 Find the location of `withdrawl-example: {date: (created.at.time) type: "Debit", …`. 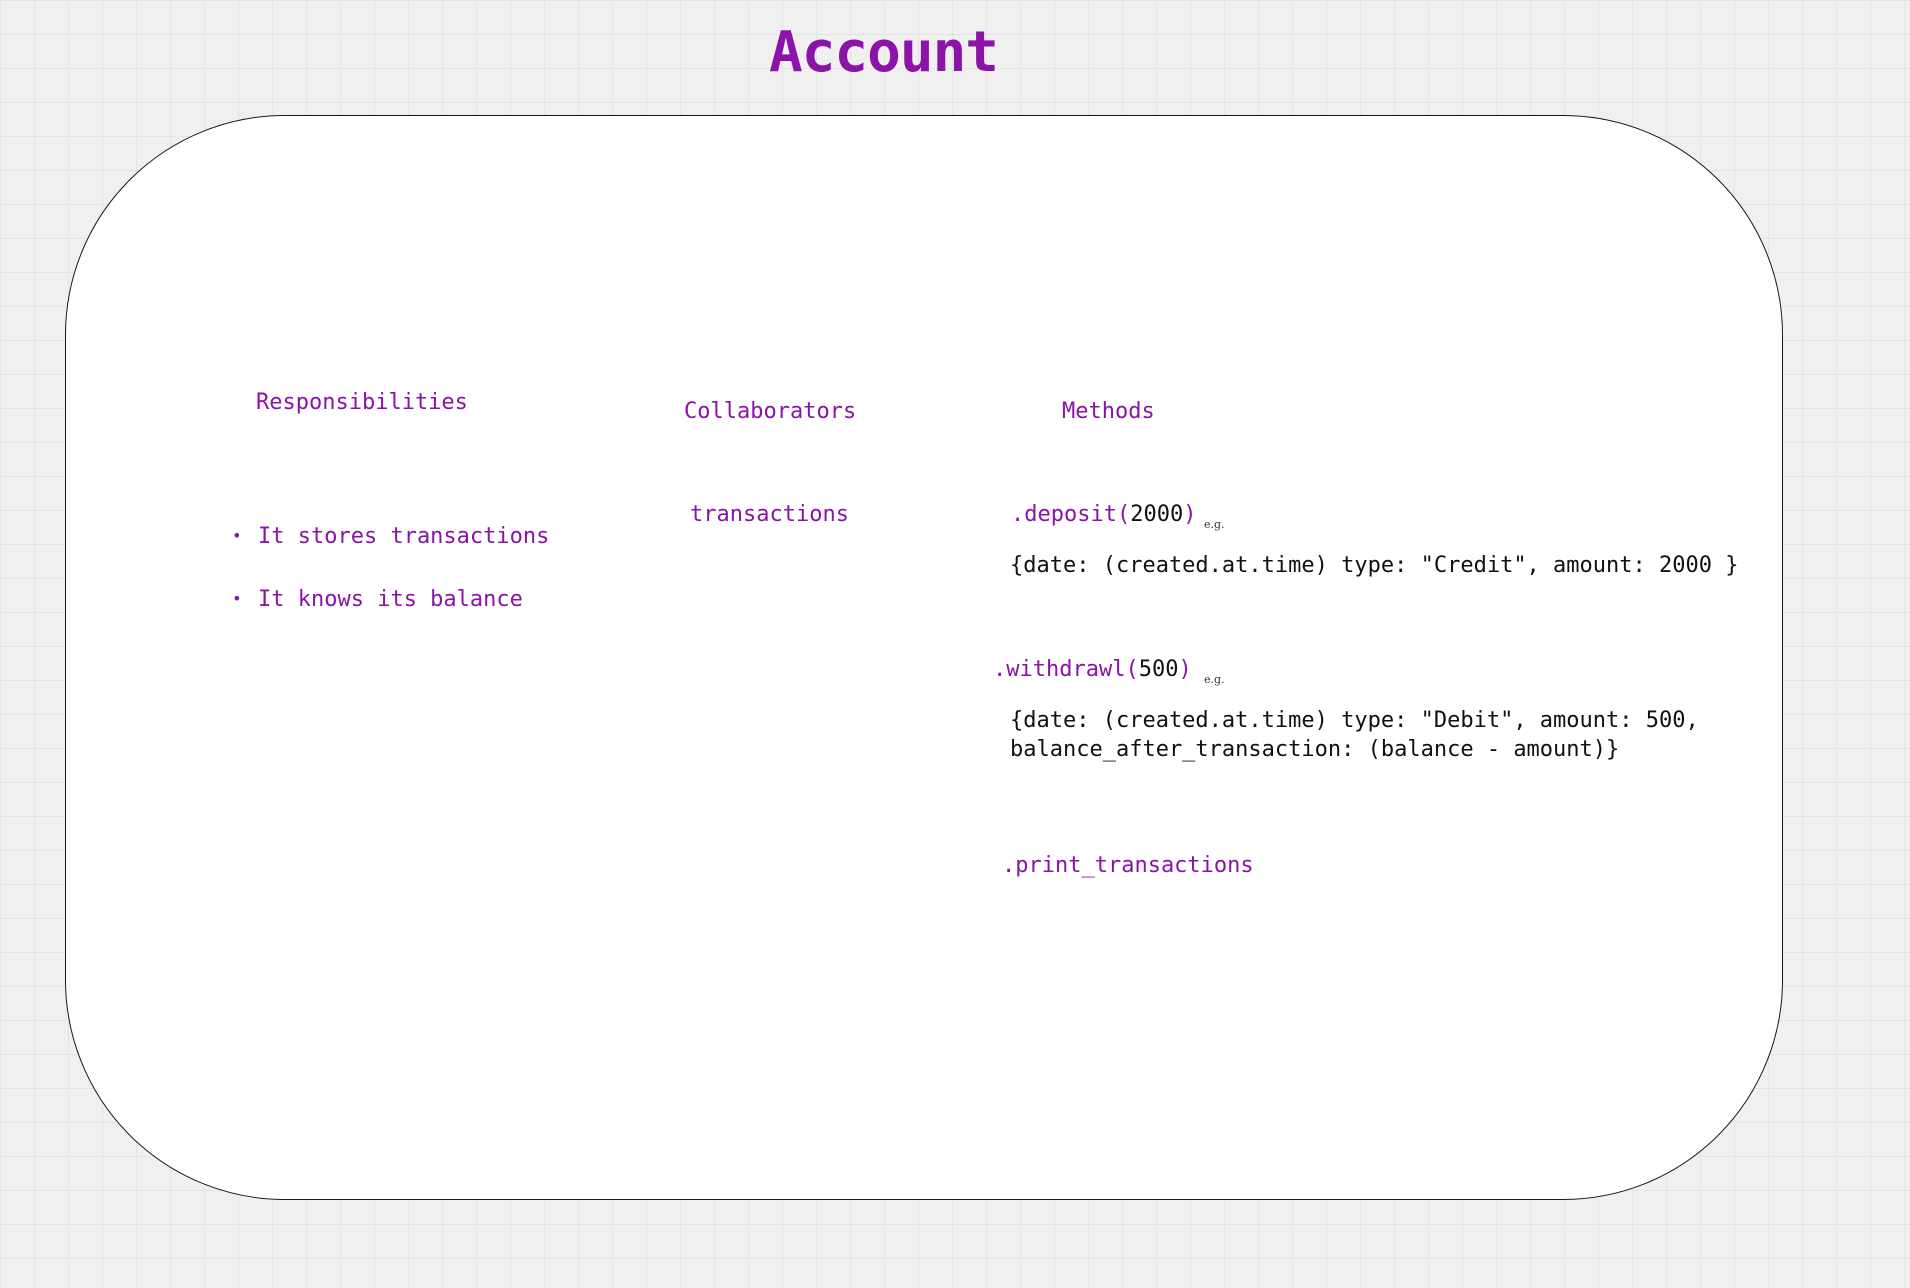

withdrawl-example: {date: (created.at.time) type: "Debit", … is located at coordinates (1354, 735).